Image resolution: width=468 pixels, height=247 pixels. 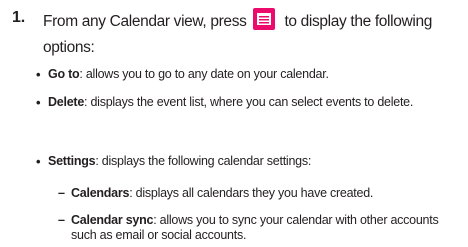 I want to click on option-term: Delete, so click(x=66, y=102).